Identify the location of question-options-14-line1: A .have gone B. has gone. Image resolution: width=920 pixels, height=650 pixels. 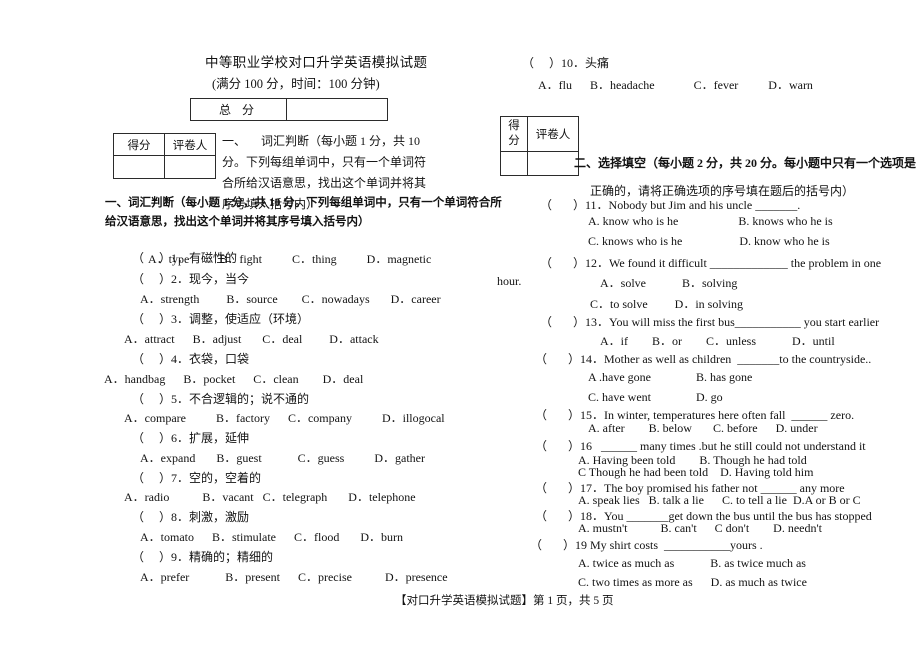
(670, 377).